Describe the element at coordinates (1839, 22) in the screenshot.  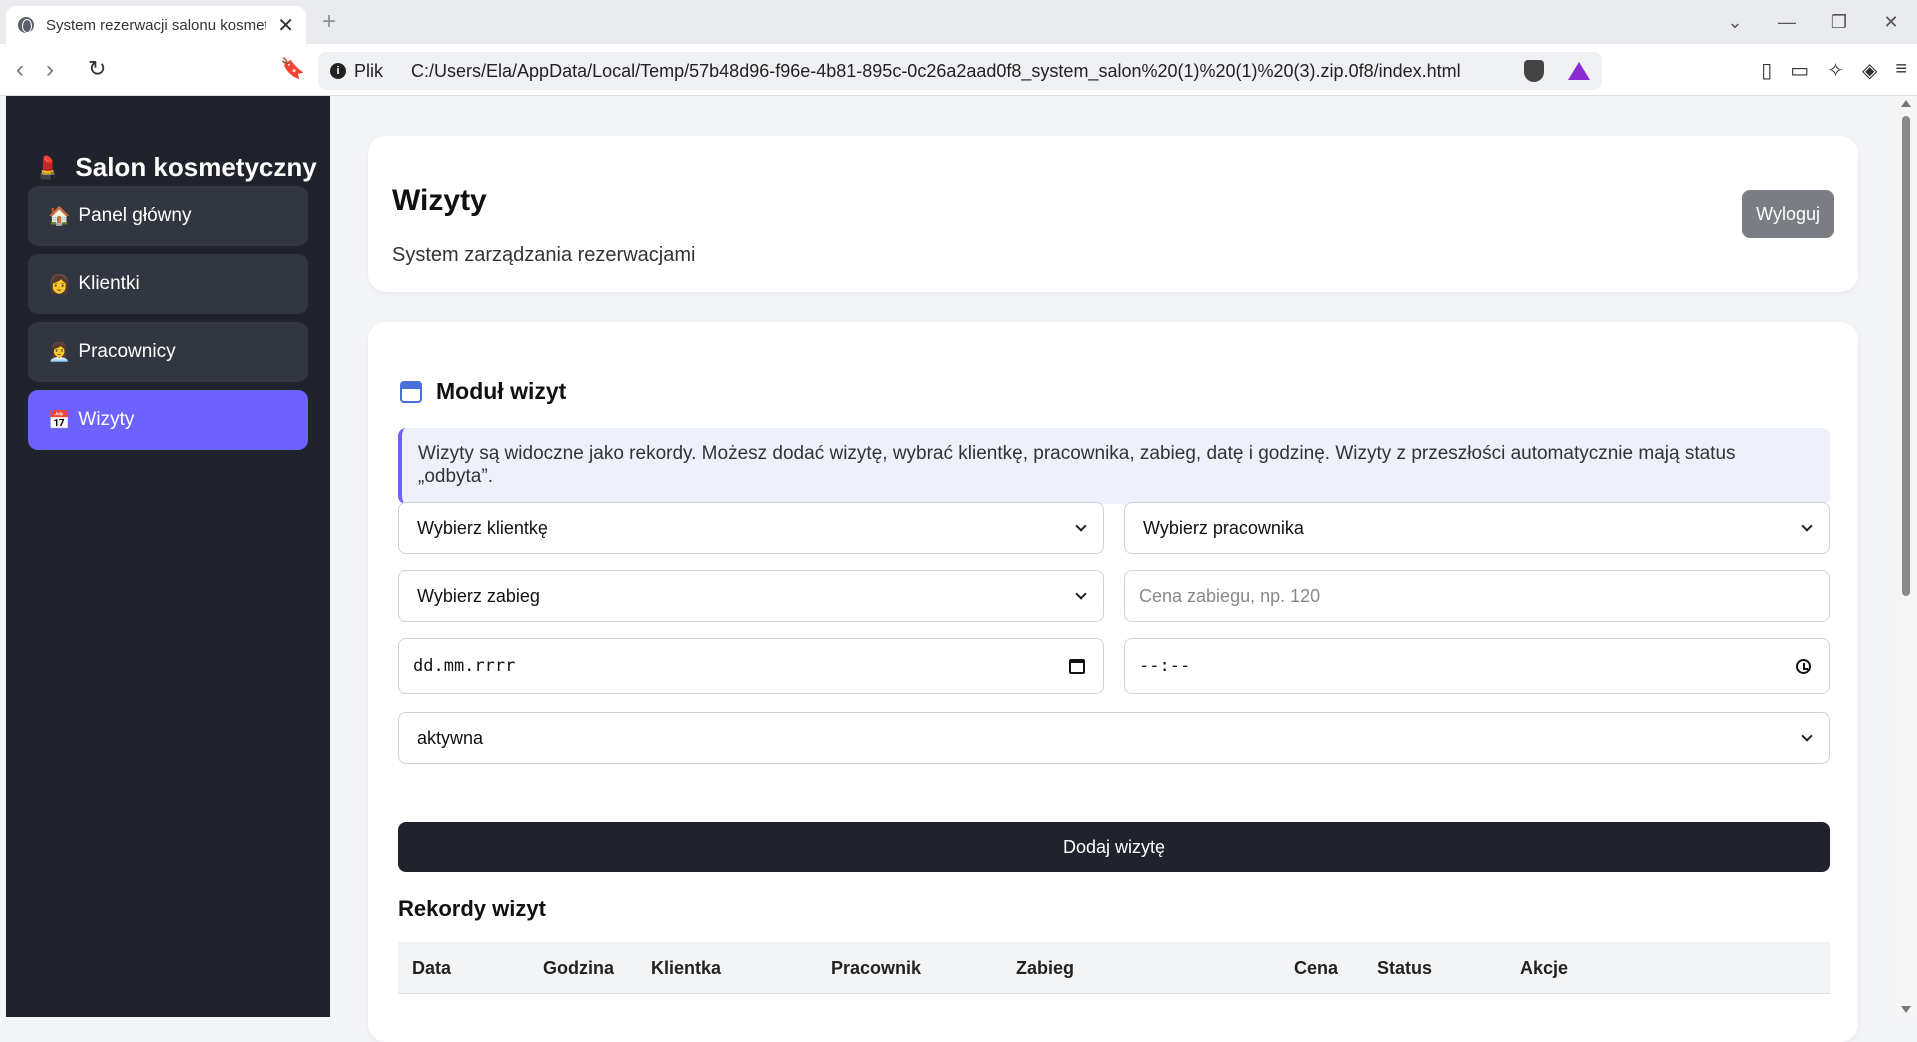
I see `restore-icon: ❐` at that location.